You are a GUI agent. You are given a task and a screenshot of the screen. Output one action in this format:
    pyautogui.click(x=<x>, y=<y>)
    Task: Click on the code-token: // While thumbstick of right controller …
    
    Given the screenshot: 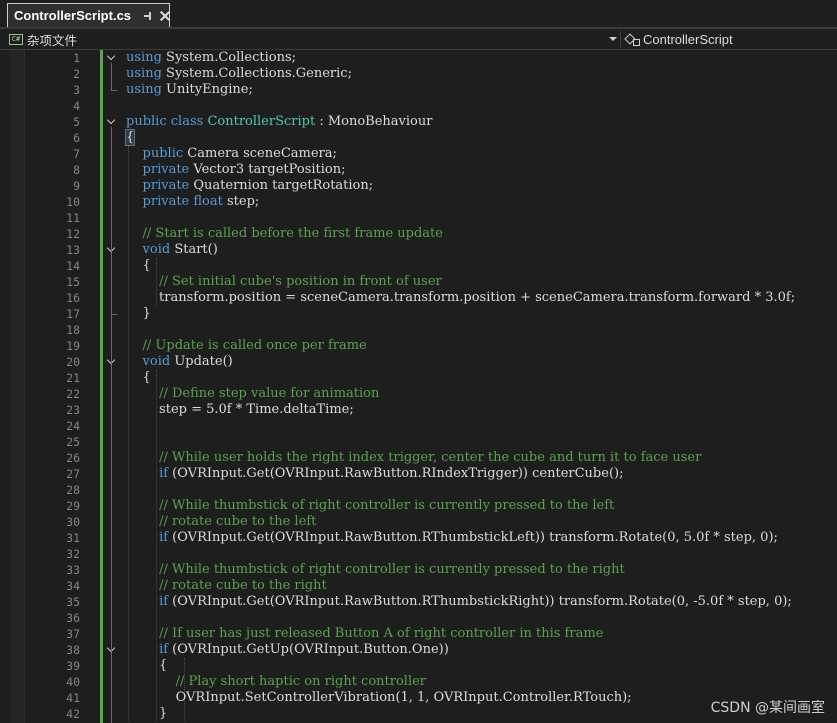 What is the action you would take?
    pyautogui.click(x=392, y=569)
    